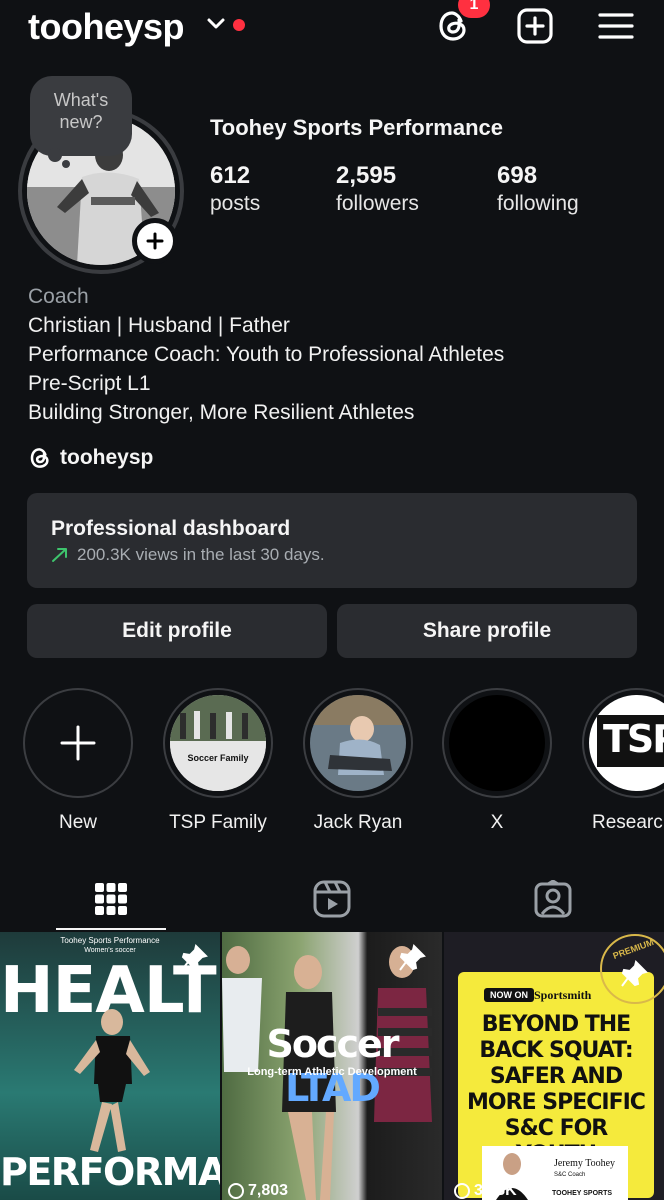  What do you see at coordinates (230, 175) in the screenshot?
I see `stat-value: 612` at bounding box center [230, 175].